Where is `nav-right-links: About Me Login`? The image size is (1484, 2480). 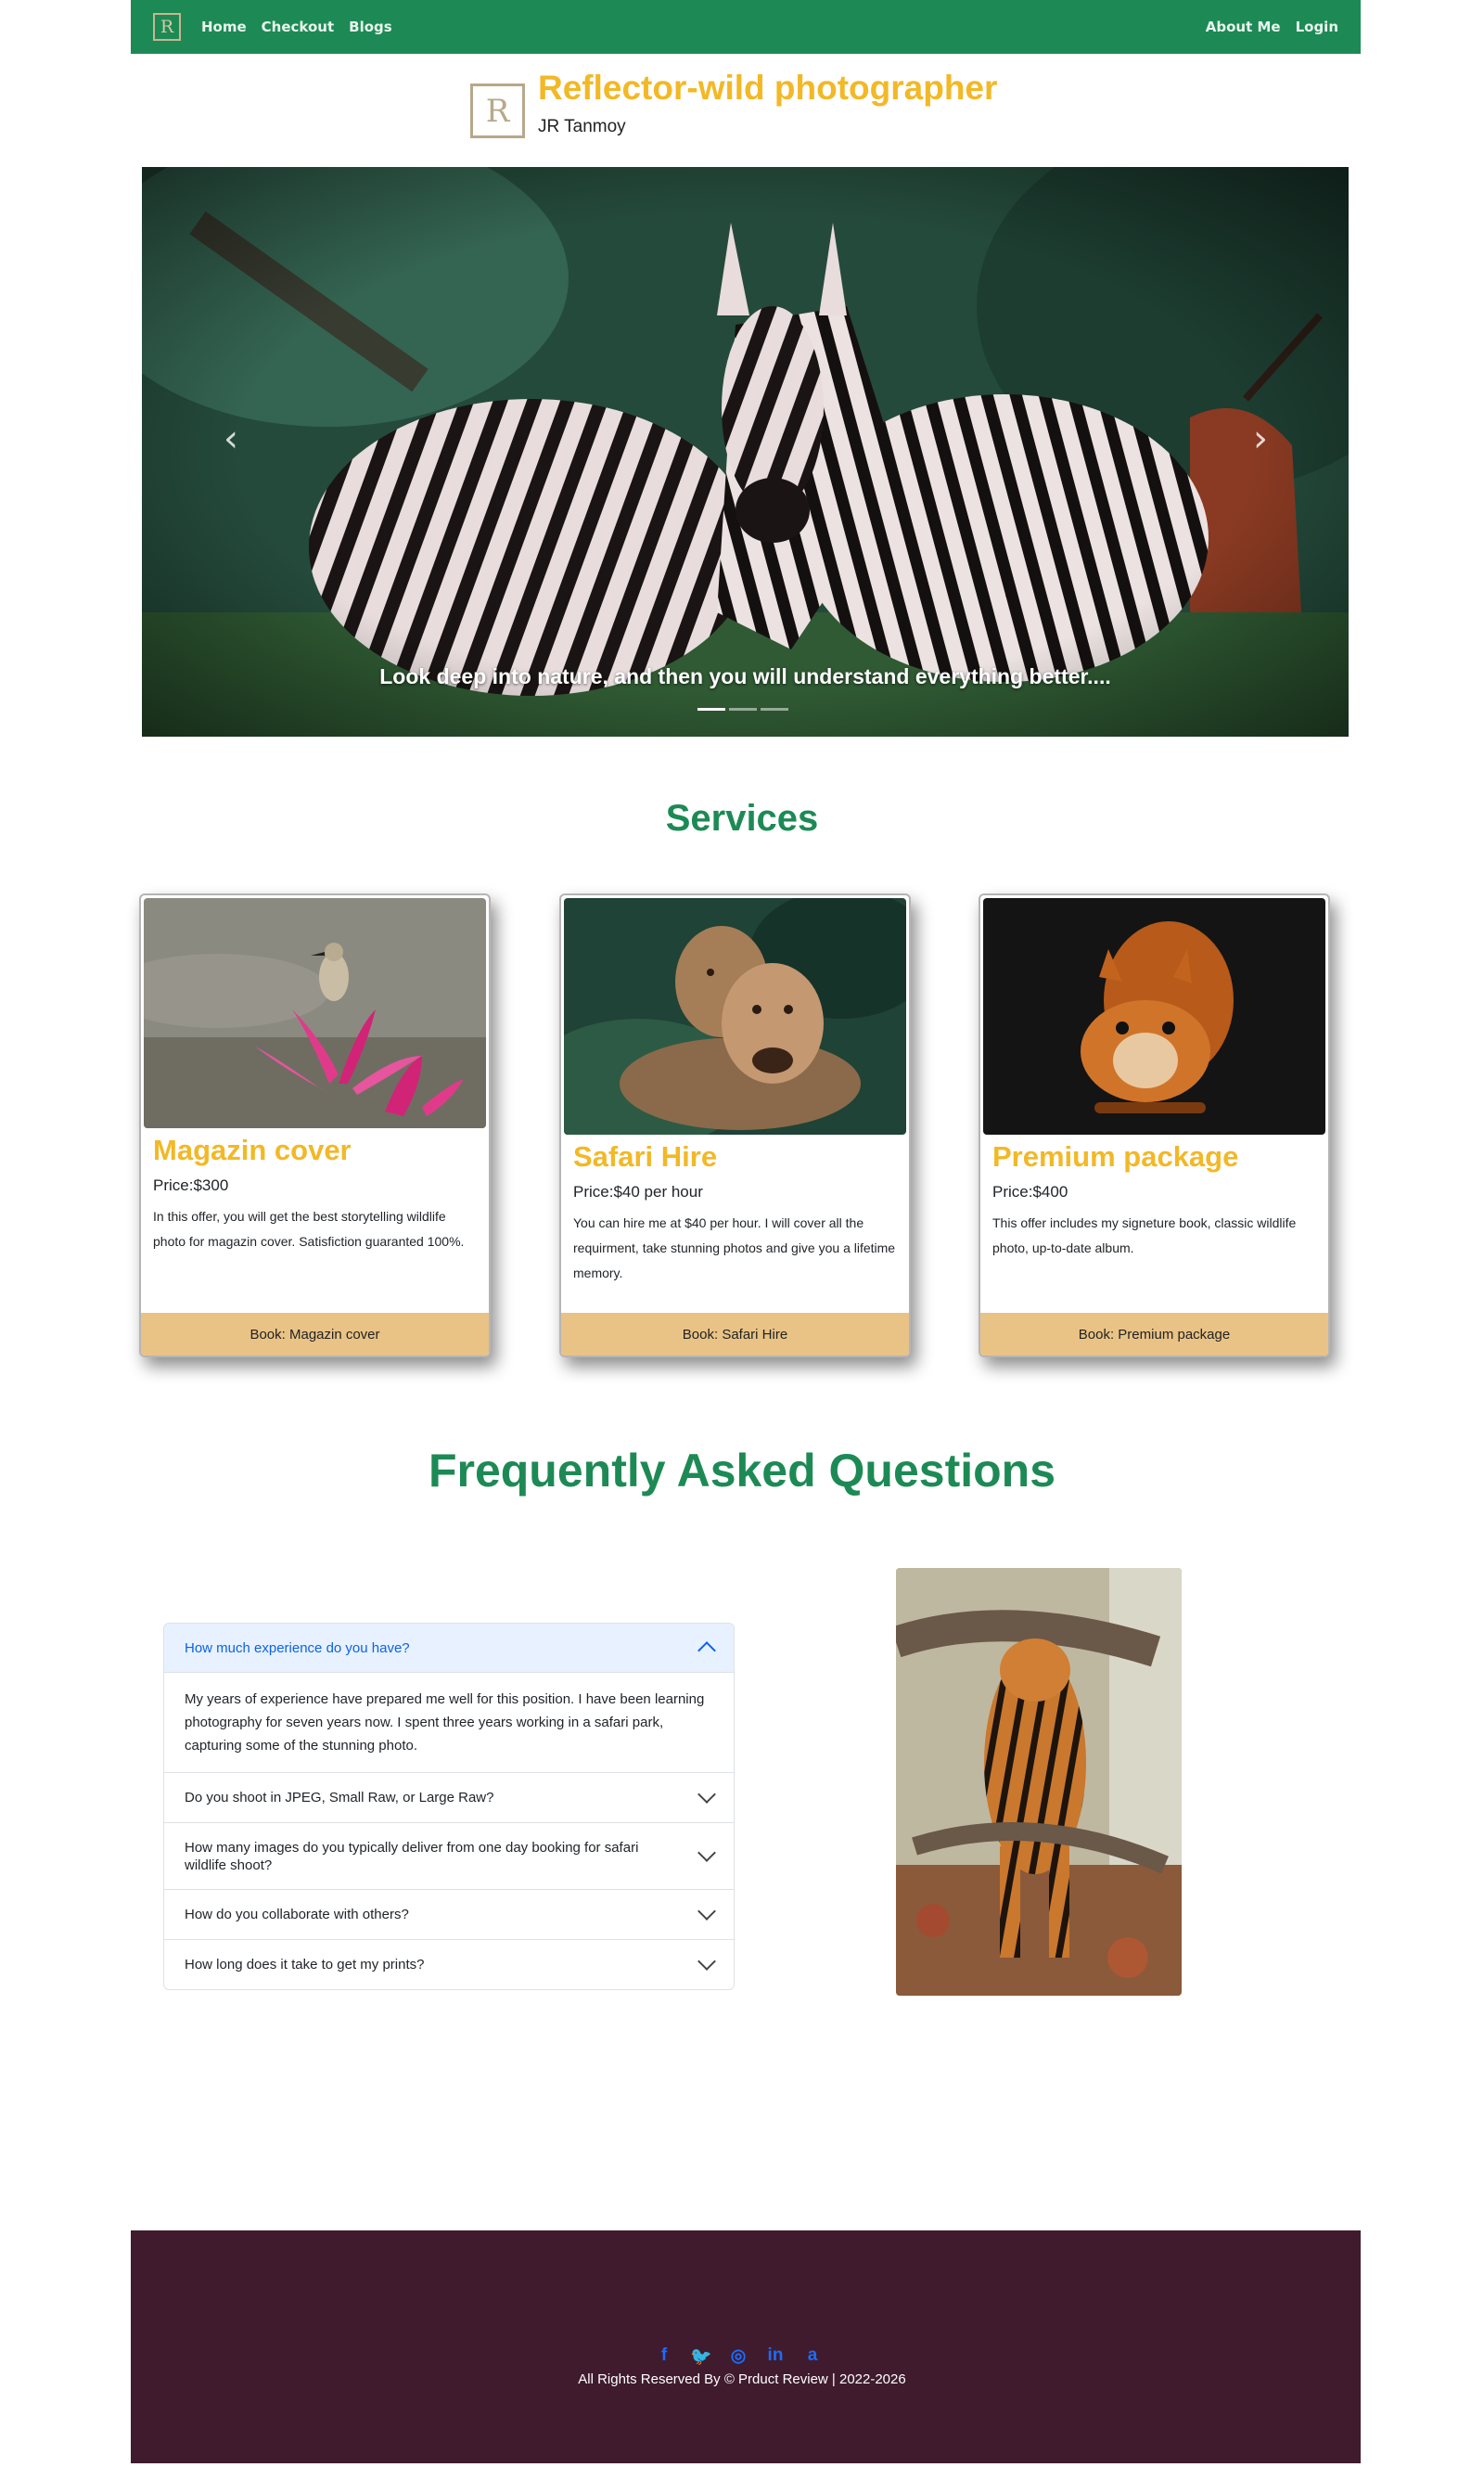 nav-right-links: About Me Login is located at coordinates (1272, 27).